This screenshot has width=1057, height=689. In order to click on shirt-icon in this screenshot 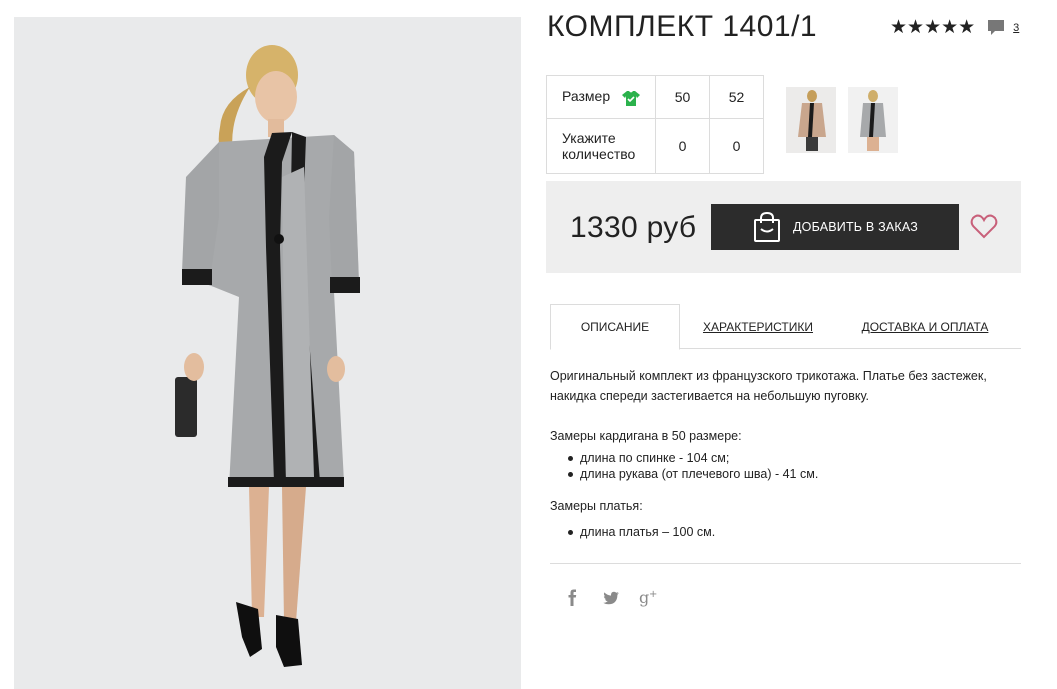, I will do `click(631, 98)`.